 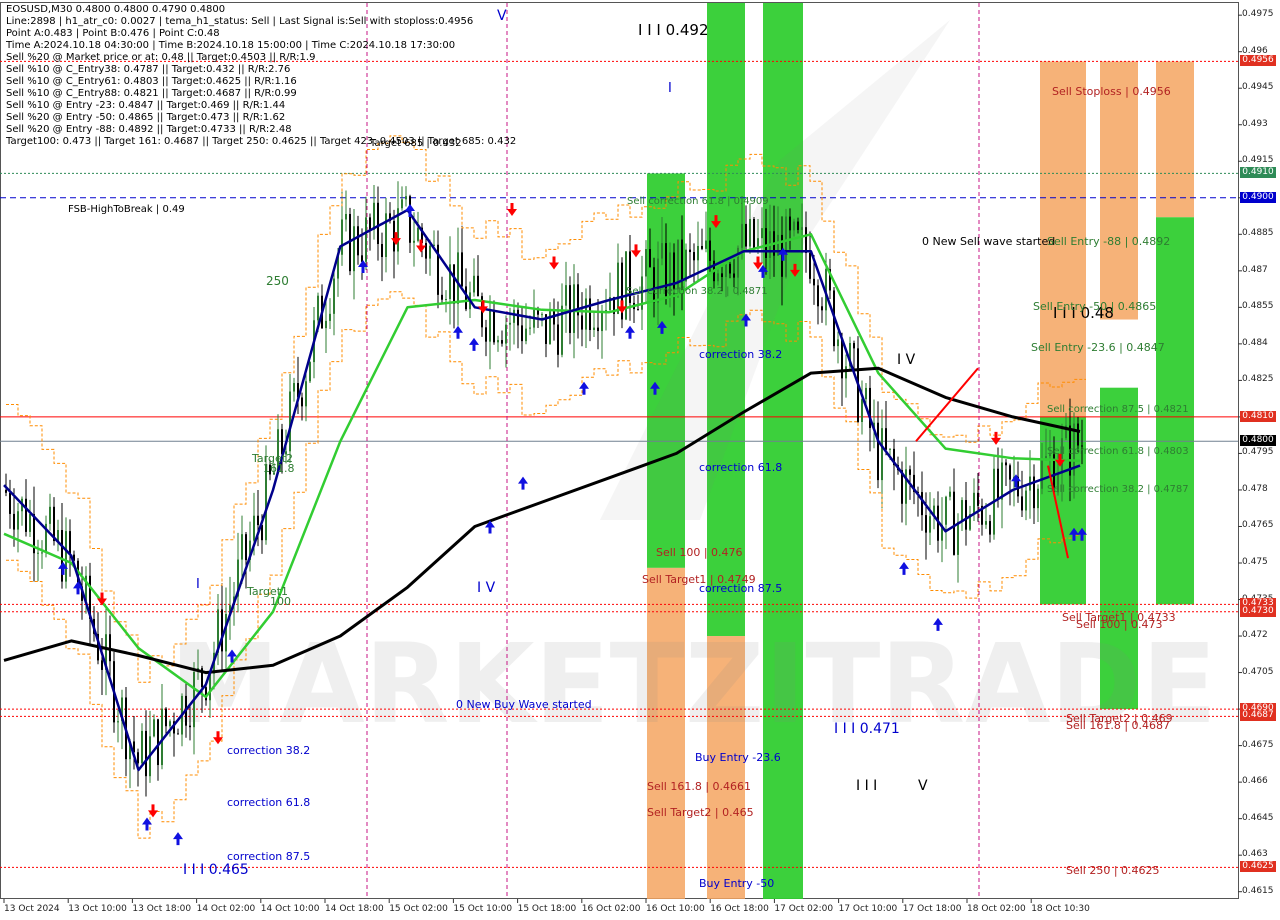 What do you see at coordinates (868, 909) in the screenshot?
I see `x-tick-label: 17 Oct 10:00` at bounding box center [868, 909].